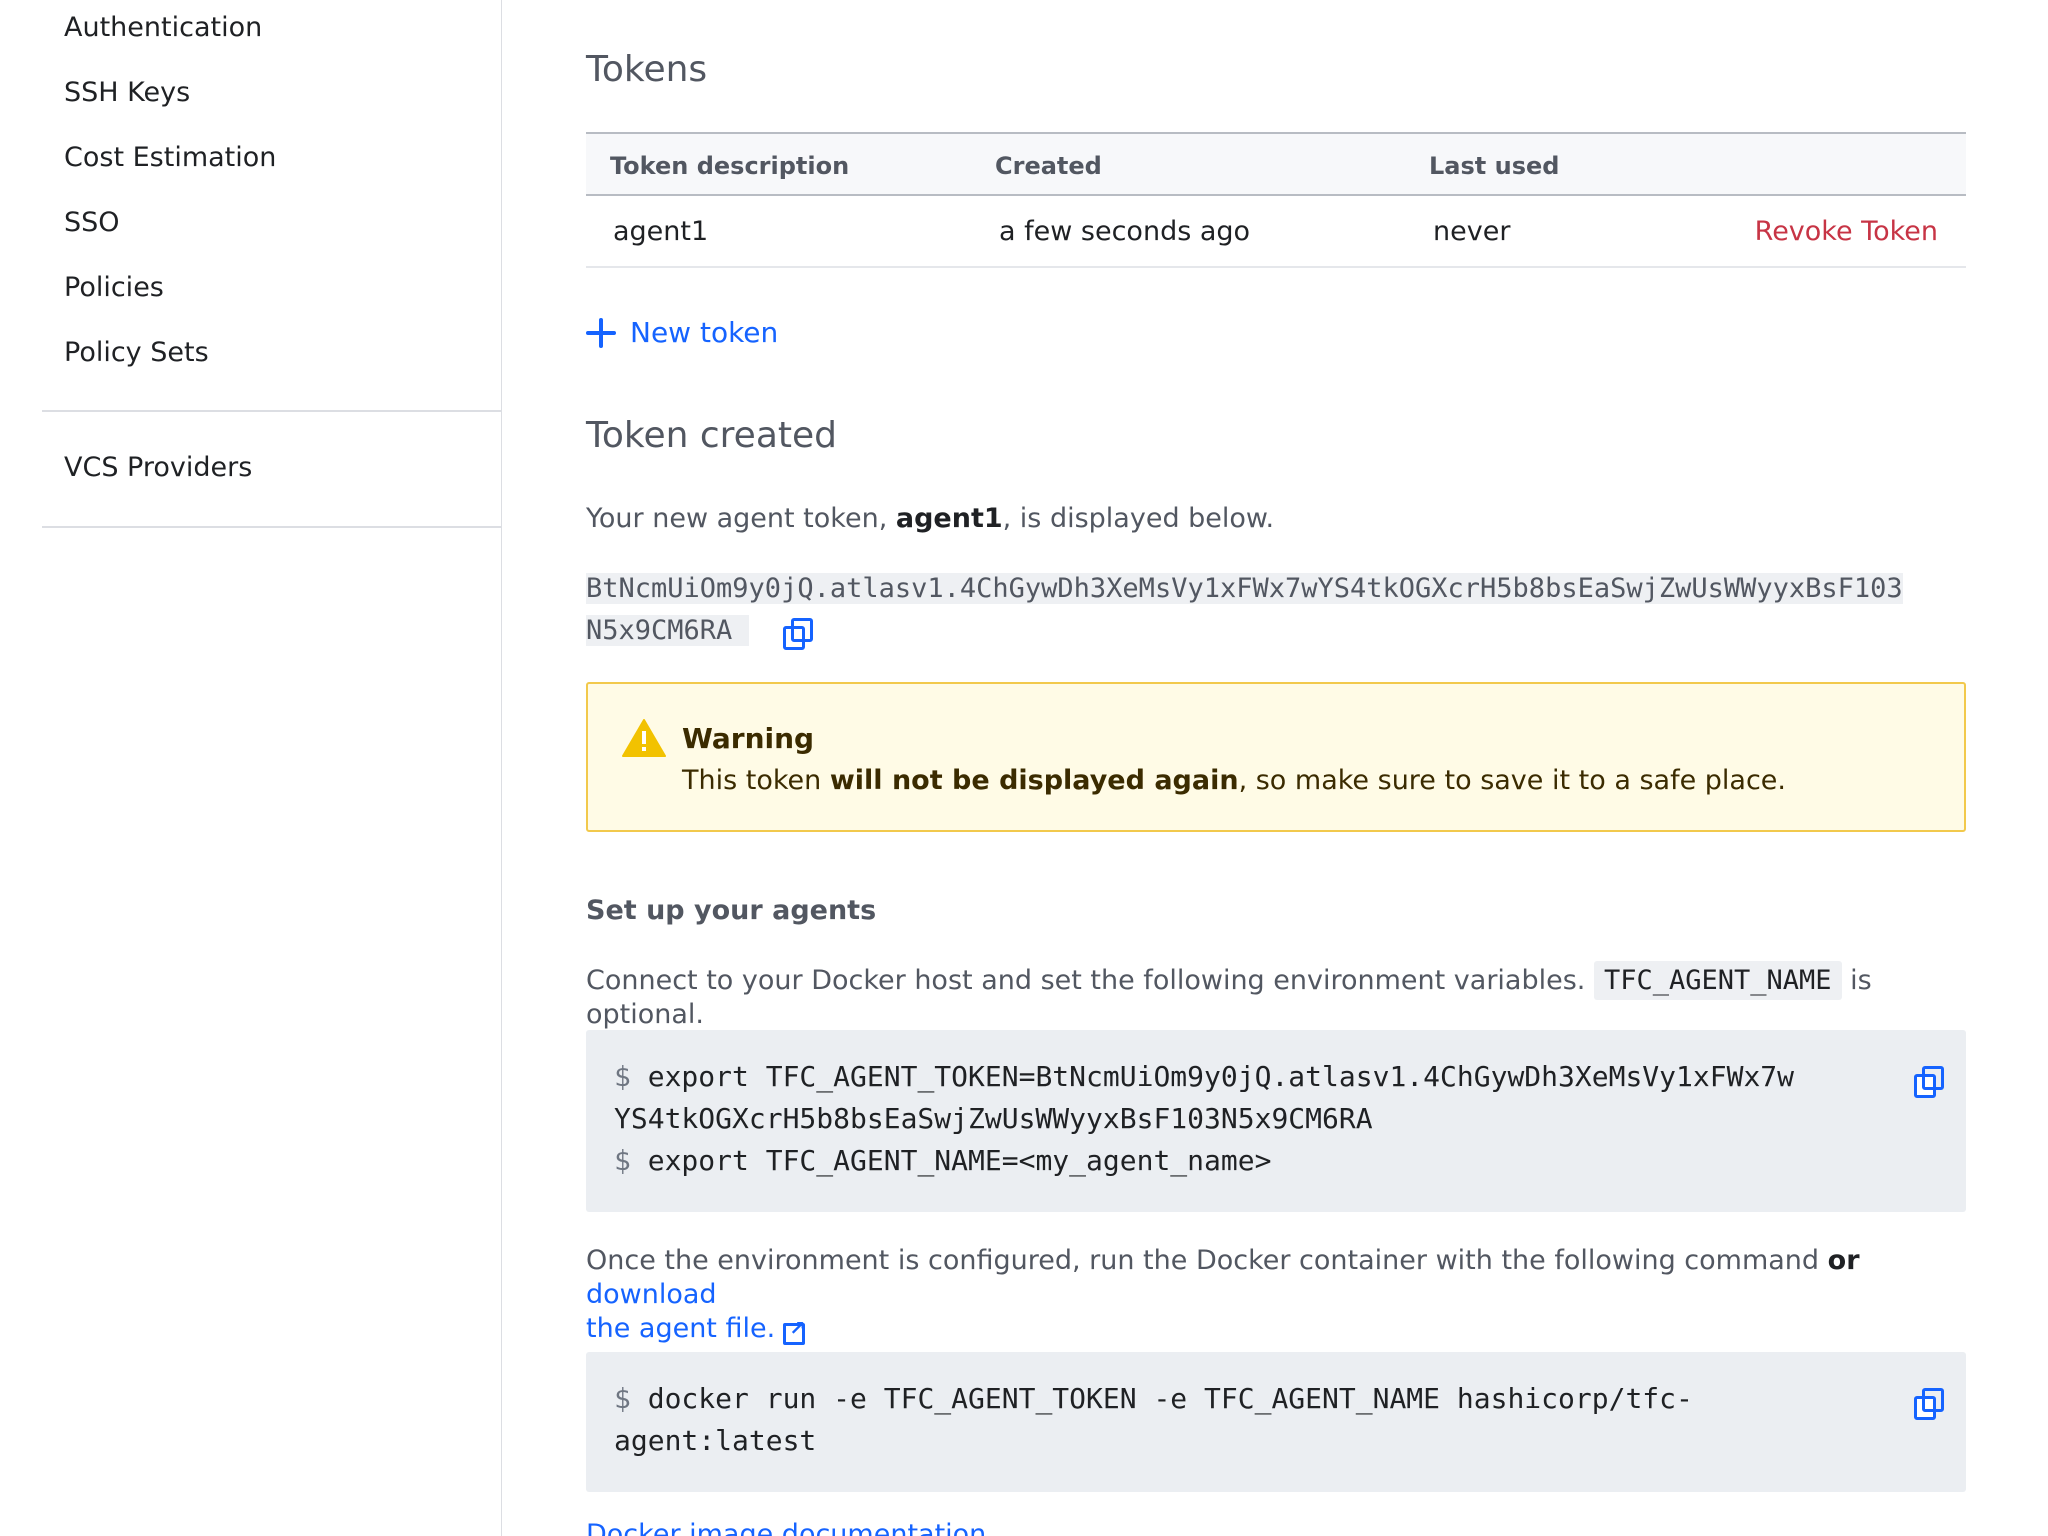  Describe the element at coordinates (659, 630) in the screenshot. I see `token-text-line-2: N5x9CM6RA` at that location.